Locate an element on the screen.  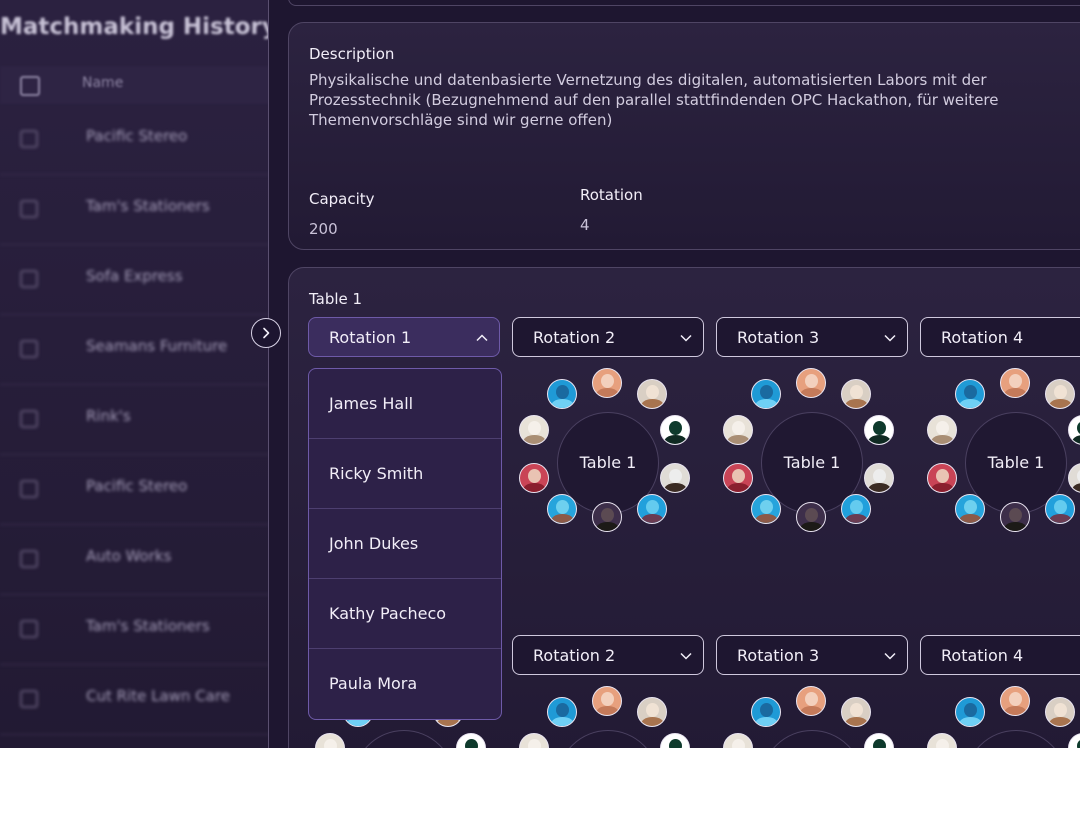
table-row: Sofa Express is located at coordinates (135, 279).